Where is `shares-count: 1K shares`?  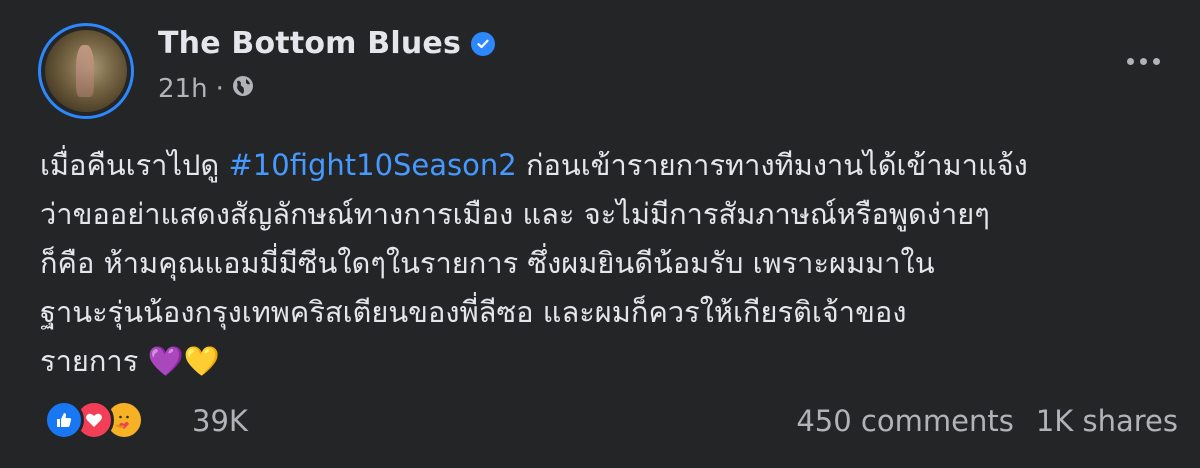 shares-count: 1K shares is located at coordinates (1107, 421).